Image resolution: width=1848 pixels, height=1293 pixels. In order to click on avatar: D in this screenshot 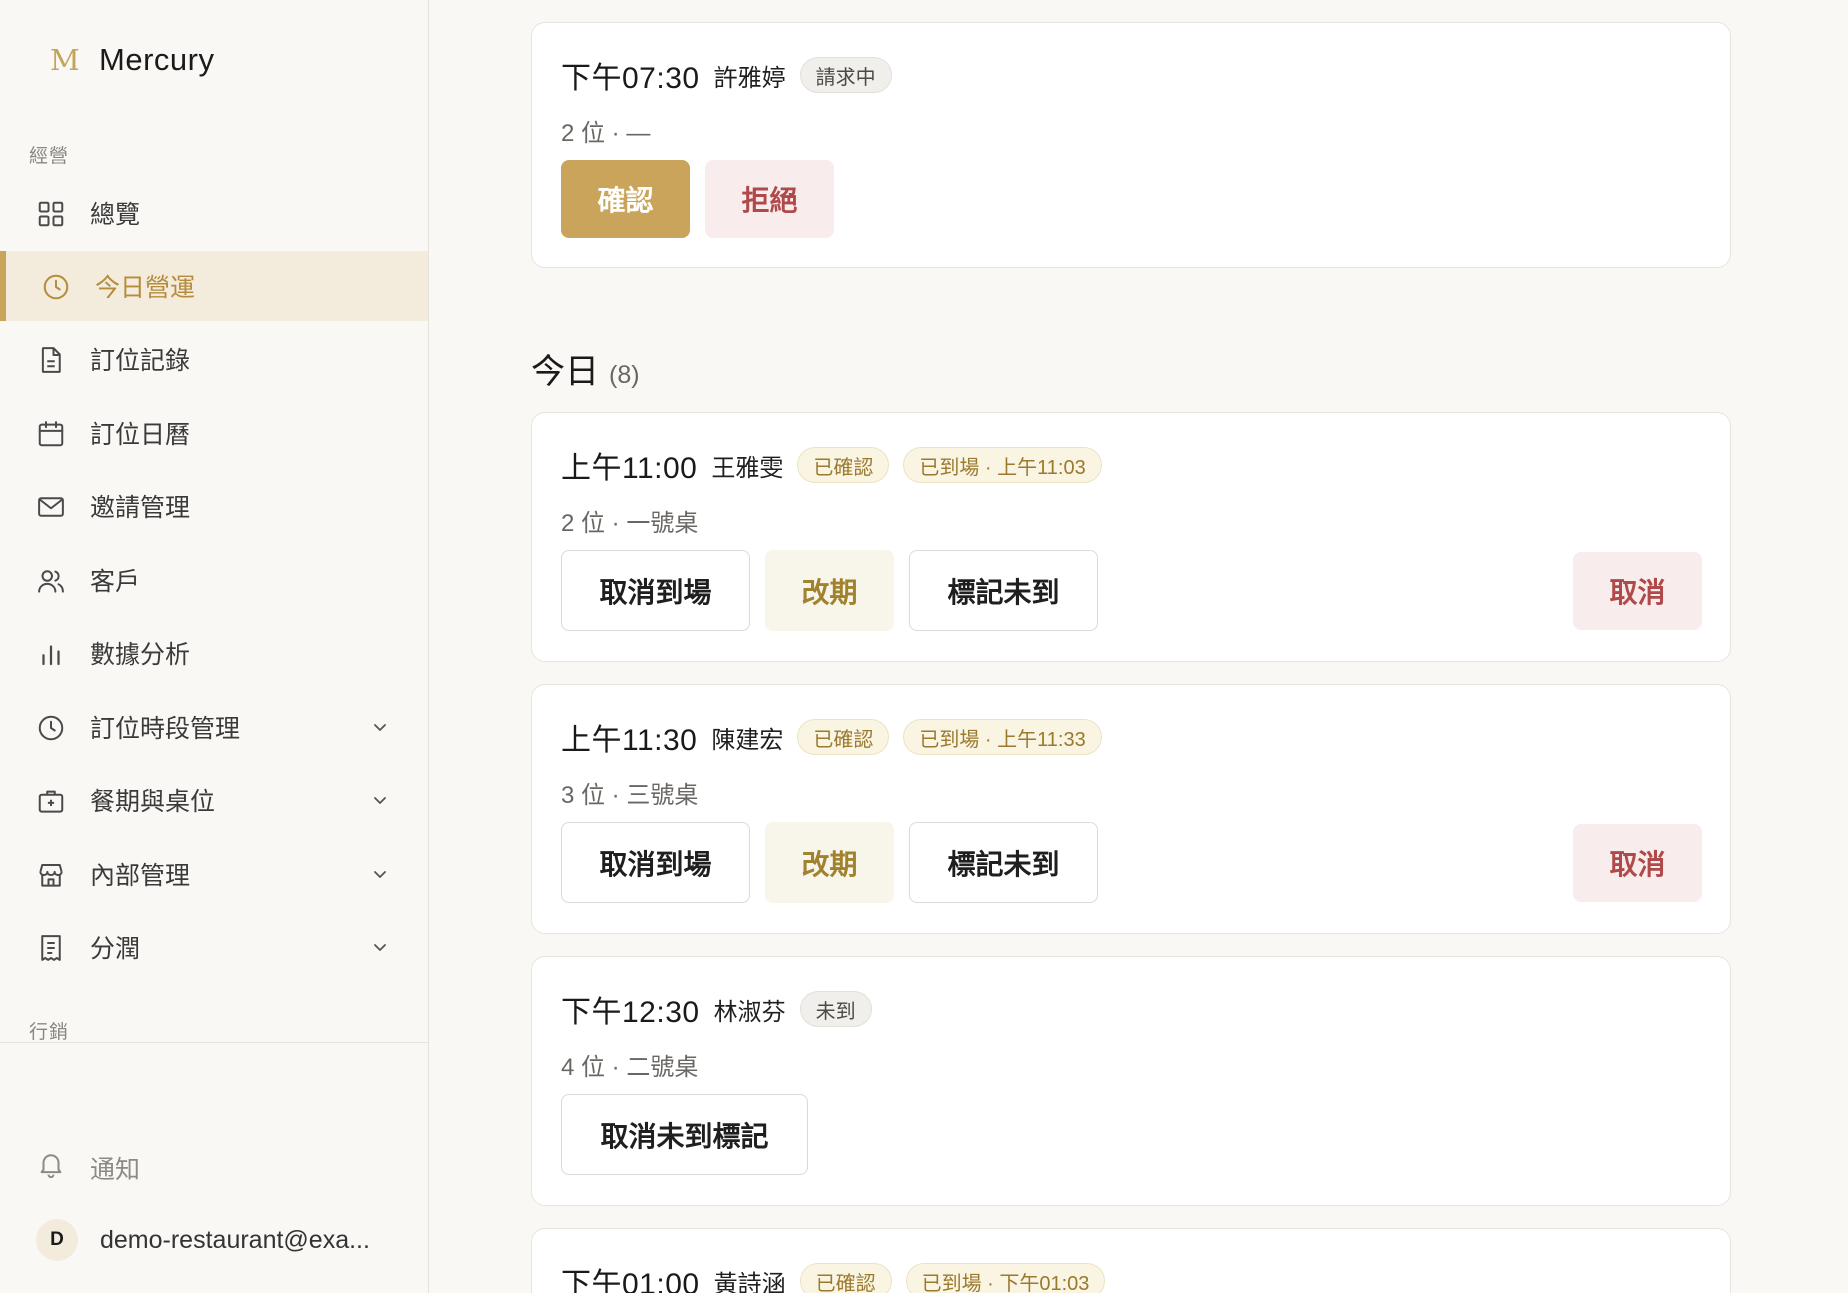, I will do `click(57, 1240)`.